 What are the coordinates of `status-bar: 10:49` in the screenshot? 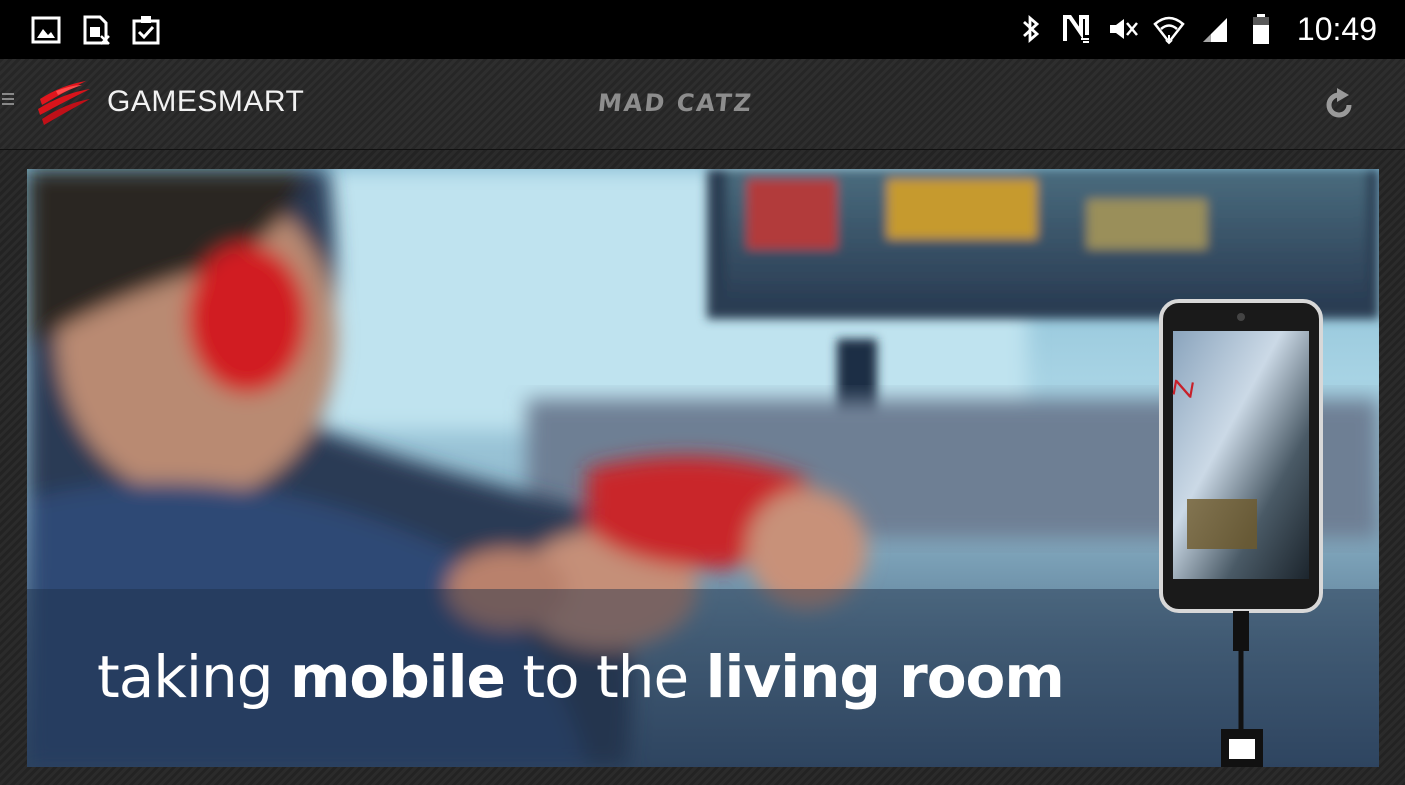 It's located at (702, 29).